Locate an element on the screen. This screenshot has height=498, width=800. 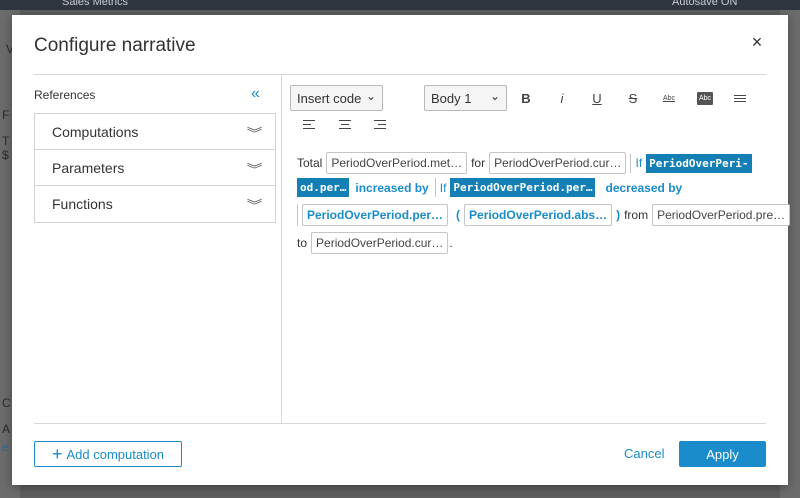
highlight-color-icon: Abc is located at coordinates (705, 98).